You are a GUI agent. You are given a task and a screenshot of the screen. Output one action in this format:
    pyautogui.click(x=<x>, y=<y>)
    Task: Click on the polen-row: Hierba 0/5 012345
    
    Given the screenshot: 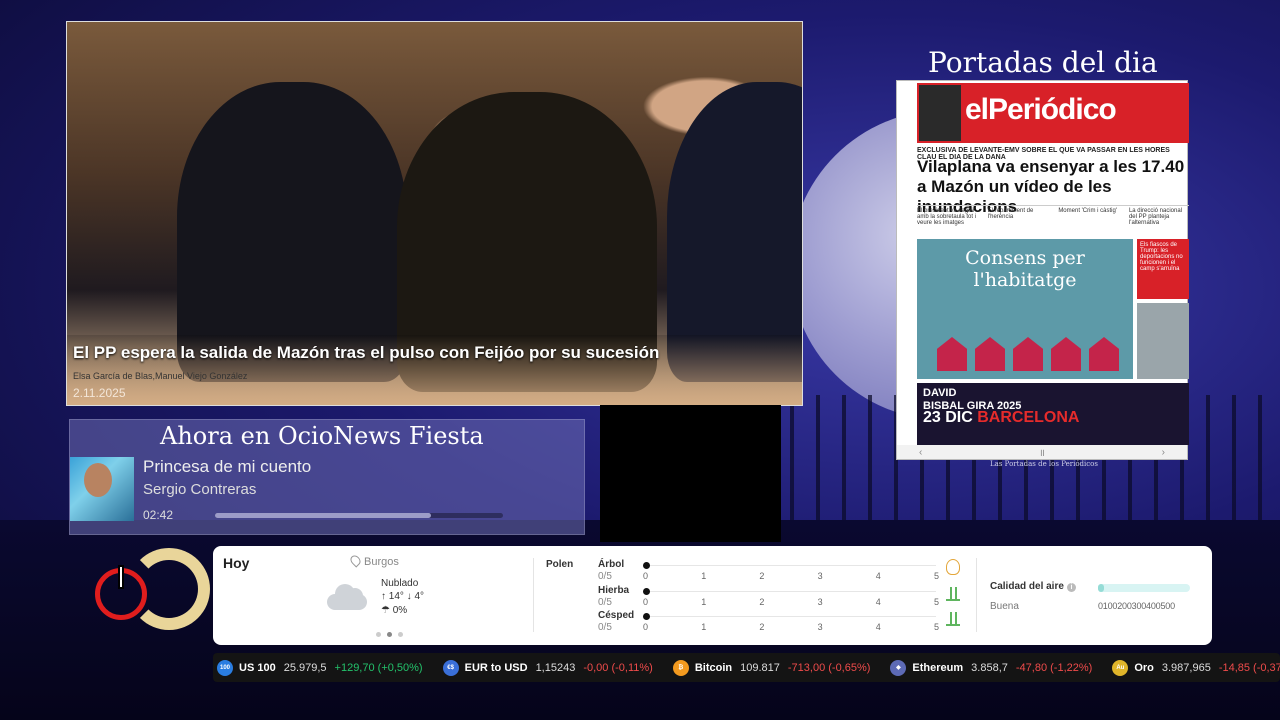 What is the action you would take?
    pyautogui.click(x=779, y=596)
    